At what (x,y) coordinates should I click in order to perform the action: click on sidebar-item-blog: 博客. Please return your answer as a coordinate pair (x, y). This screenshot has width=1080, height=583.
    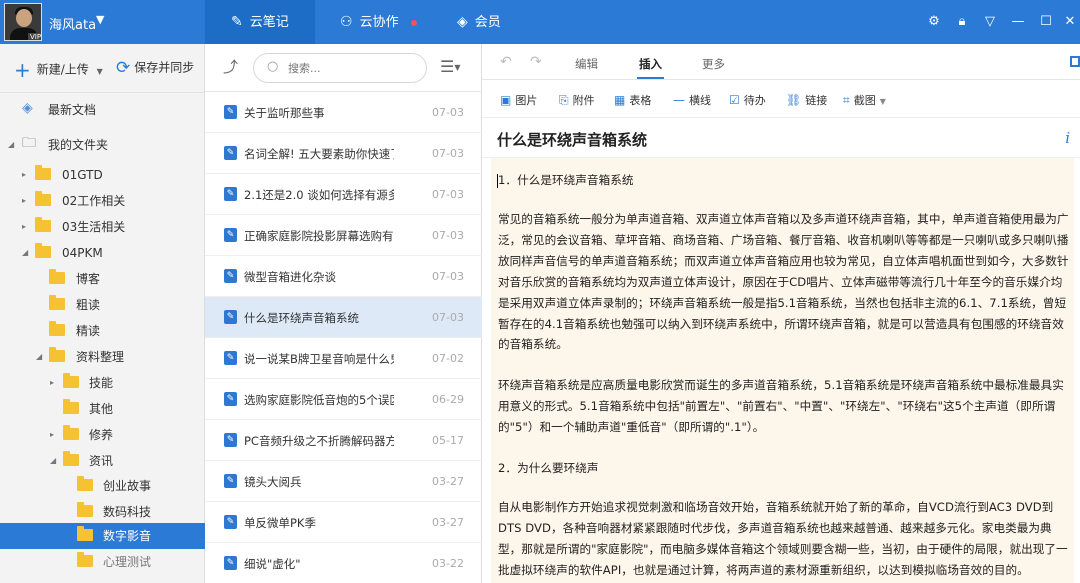
    Looking at the image, I should click on (102, 279).